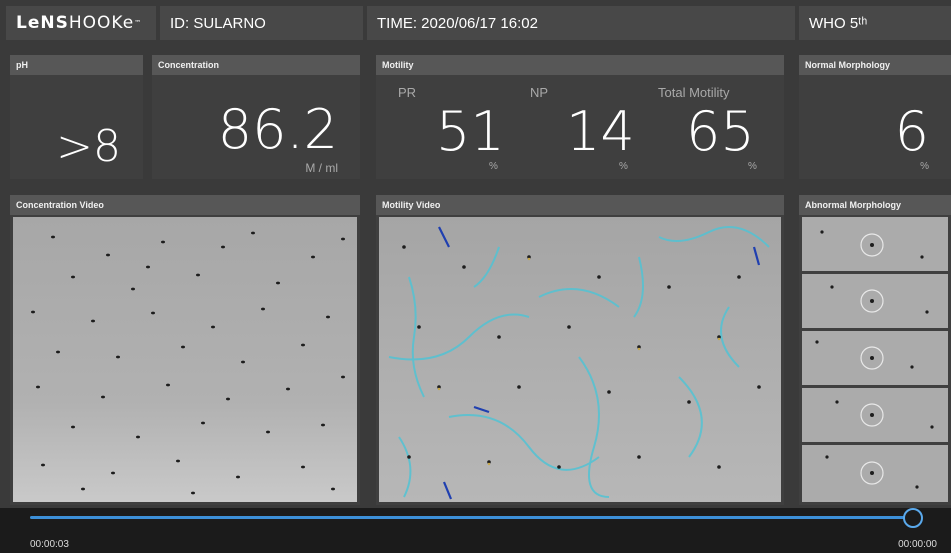 This screenshot has width=951, height=553. Describe the element at coordinates (321, 168) in the screenshot. I see `concentration-unit: M / ml` at that location.